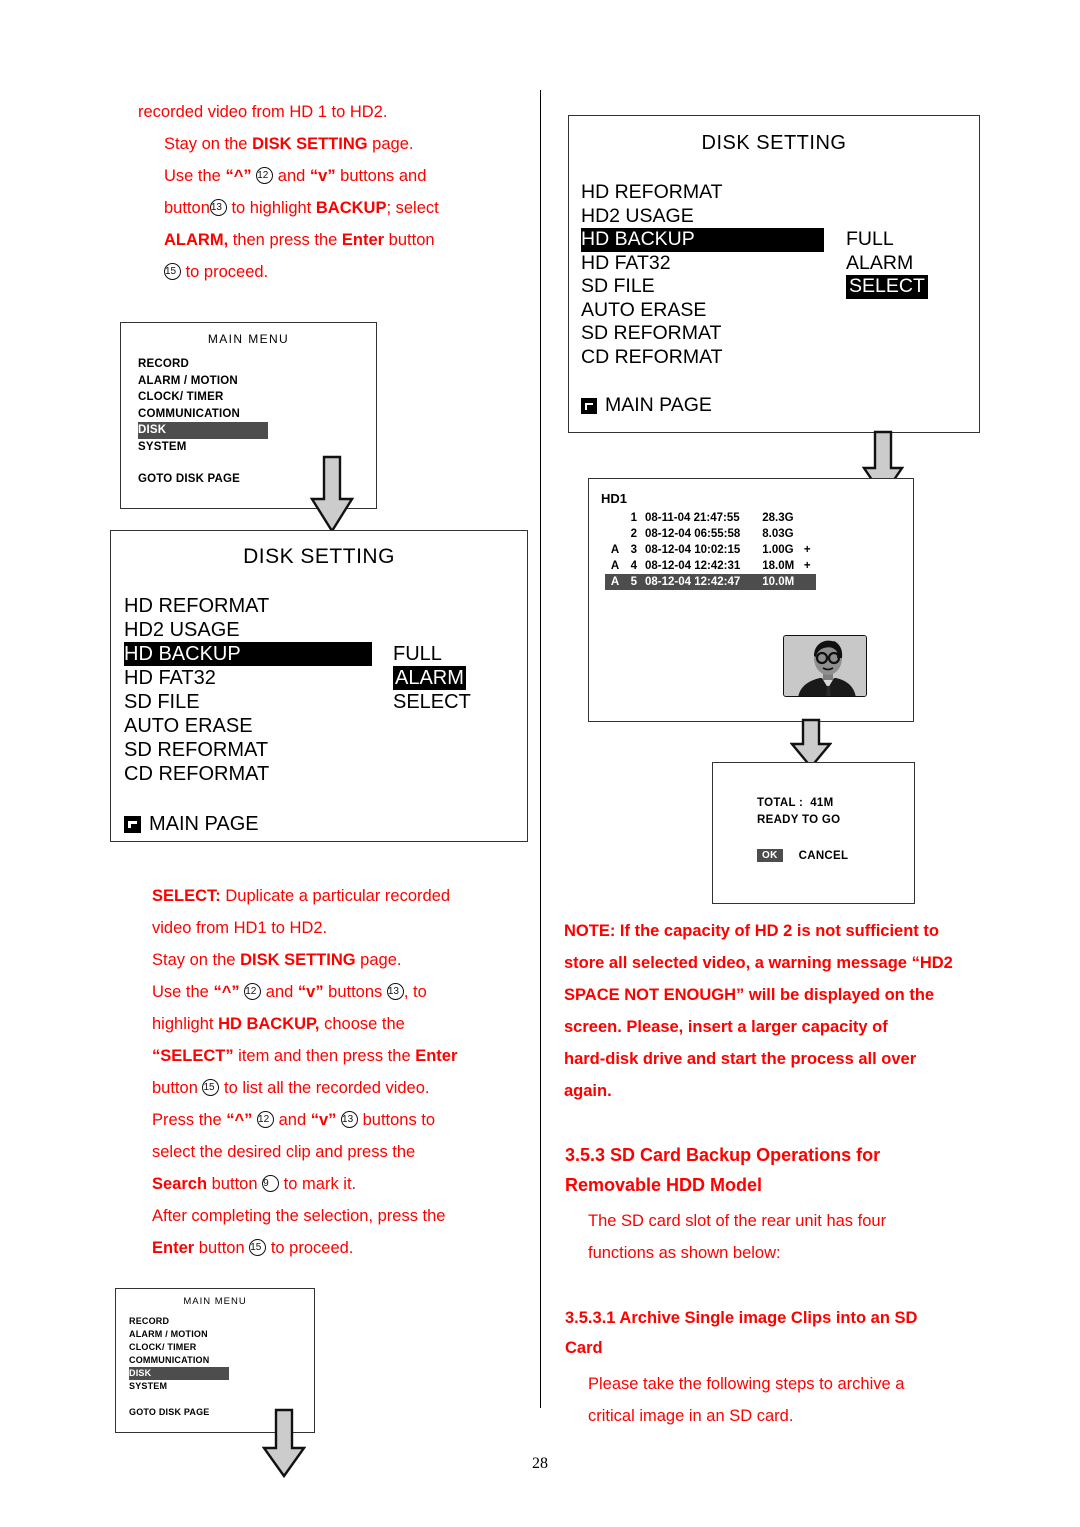 The height and width of the screenshot is (1527, 1080). I want to click on total-value: 41M, so click(822, 803).